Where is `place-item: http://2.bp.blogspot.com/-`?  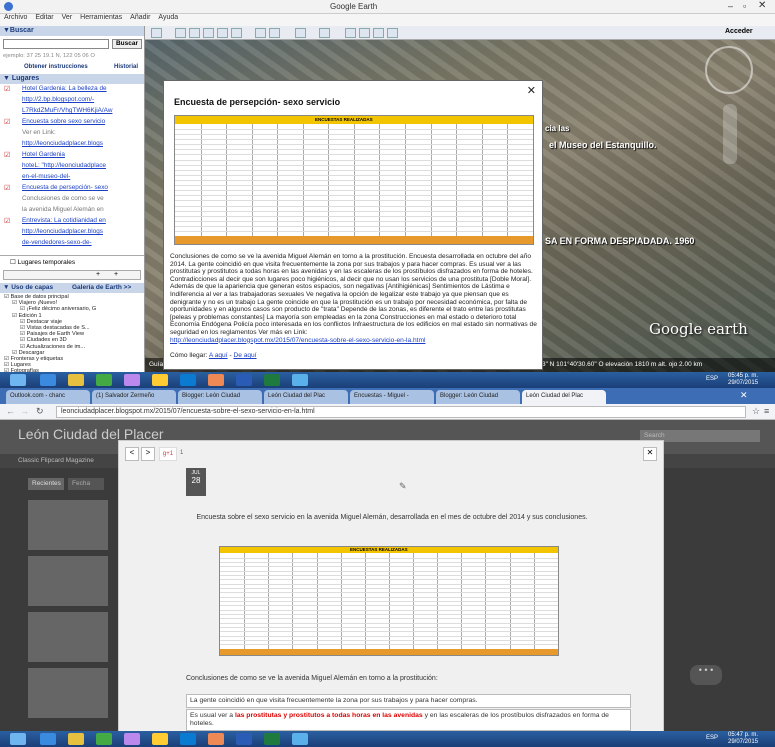 place-item: http://2.bp.blogspot.com/- is located at coordinates (58, 99).